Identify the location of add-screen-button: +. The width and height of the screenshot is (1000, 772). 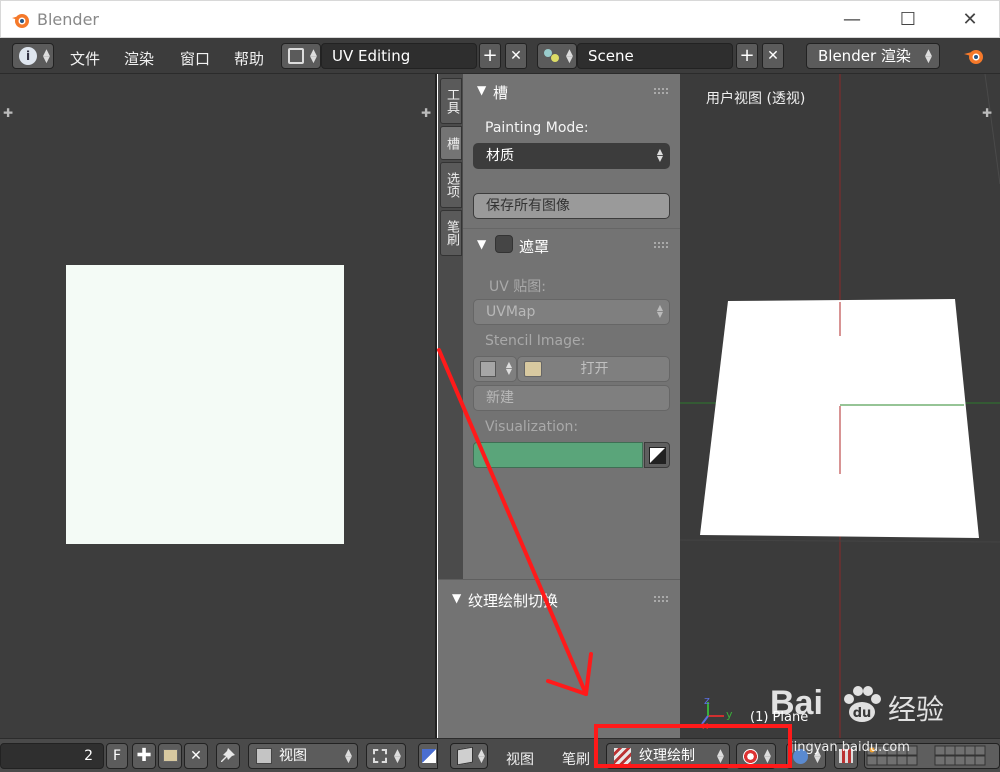
(490, 56).